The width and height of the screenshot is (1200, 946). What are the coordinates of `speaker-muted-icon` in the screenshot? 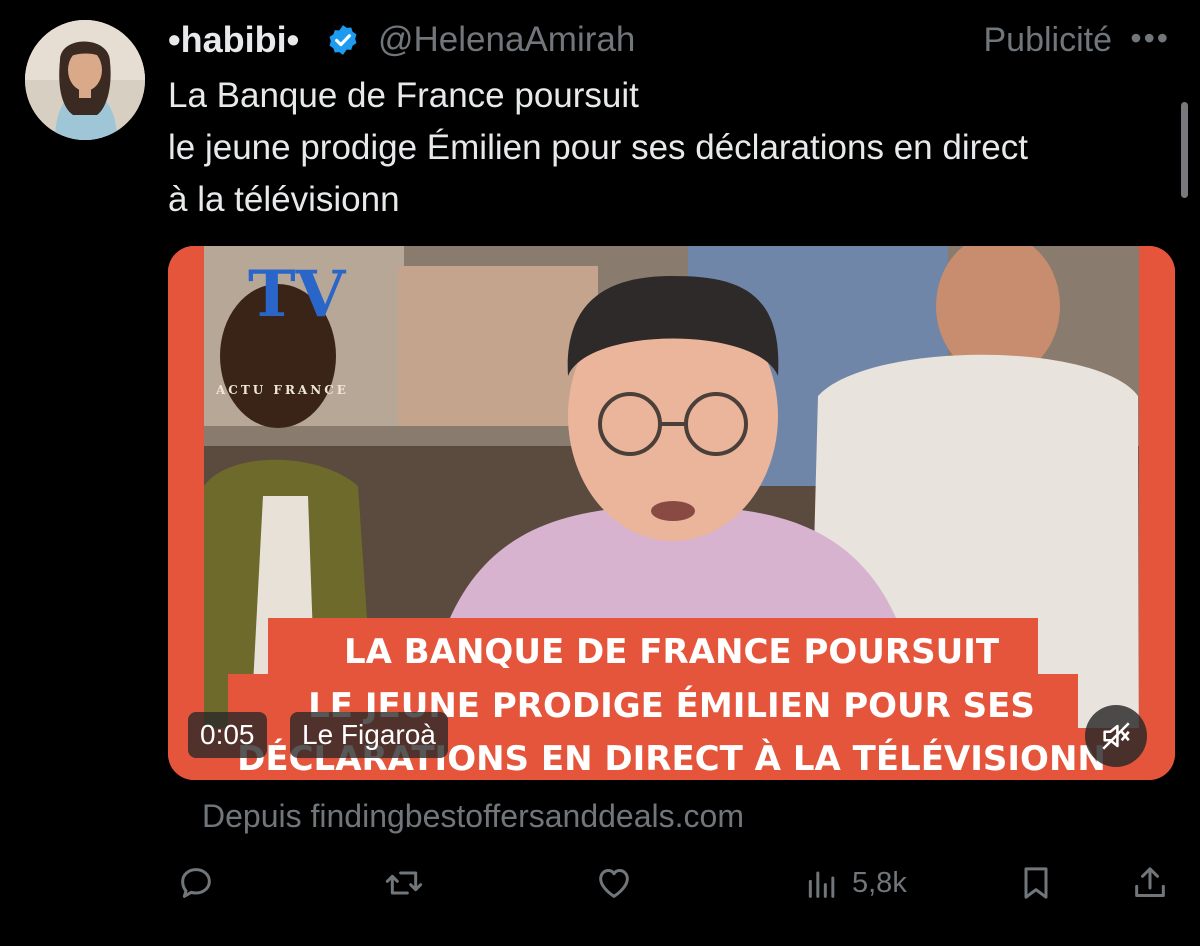 It's located at (1116, 736).